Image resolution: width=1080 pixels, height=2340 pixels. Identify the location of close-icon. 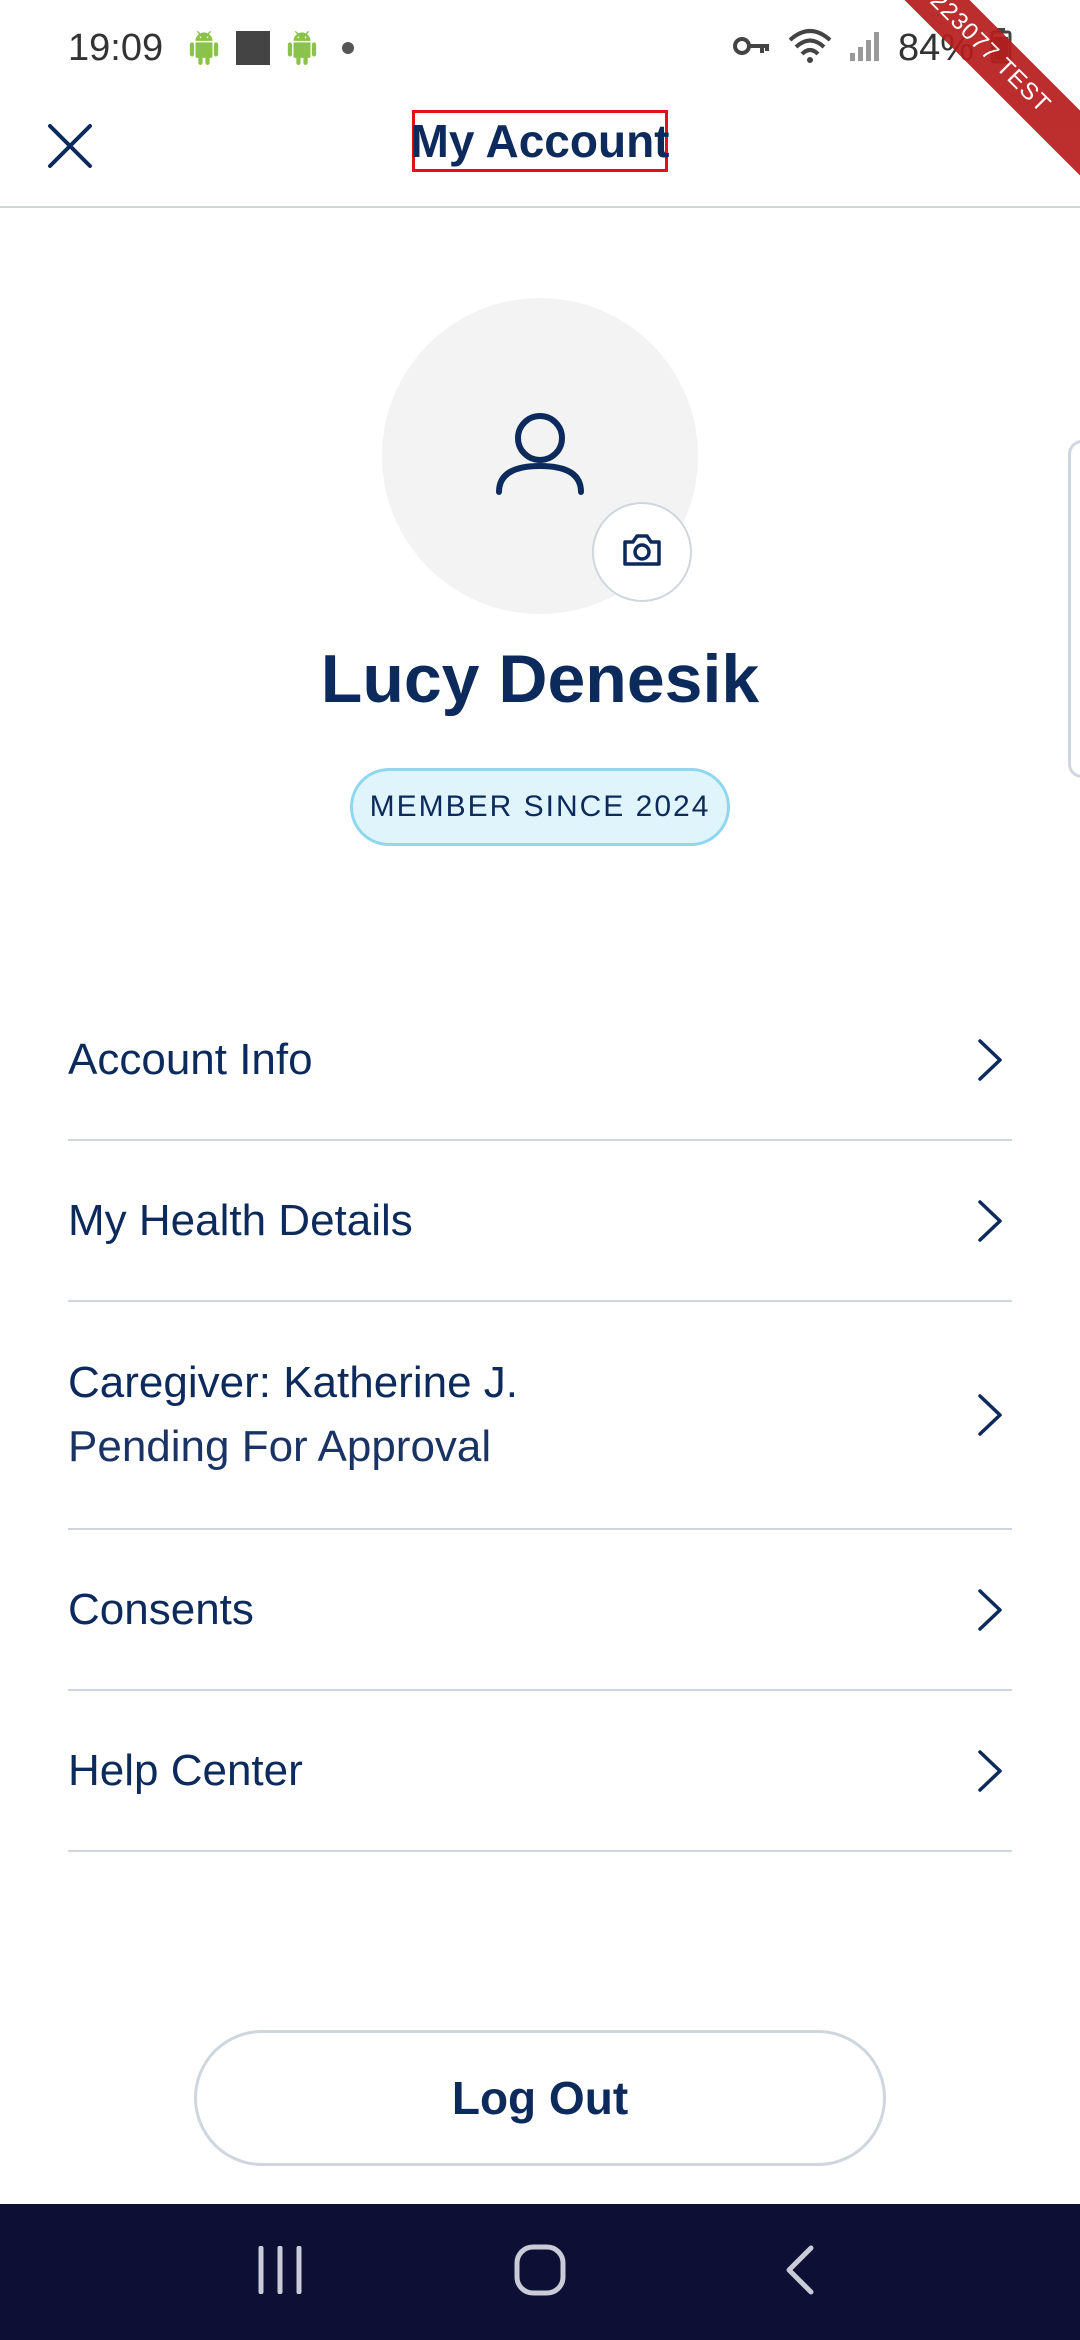
(70, 148).